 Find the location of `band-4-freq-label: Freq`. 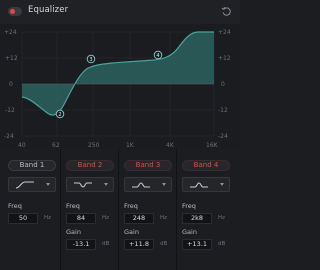

band-4-freq-label: Freq is located at coordinates (189, 206).